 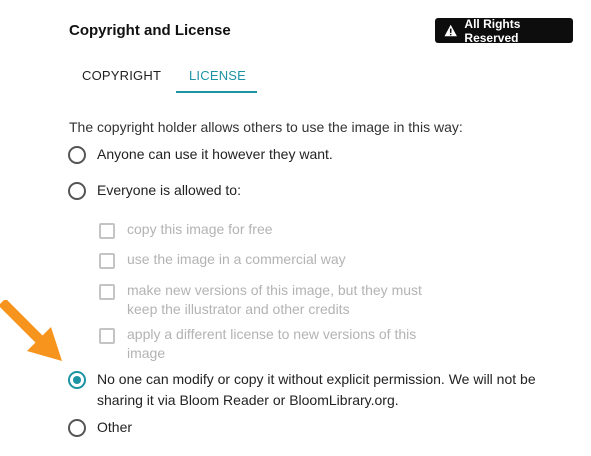 What do you see at coordinates (492, 30) in the screenshot?
I see `badge-label: All Rights Reserved` at bounding box center [492, 30].